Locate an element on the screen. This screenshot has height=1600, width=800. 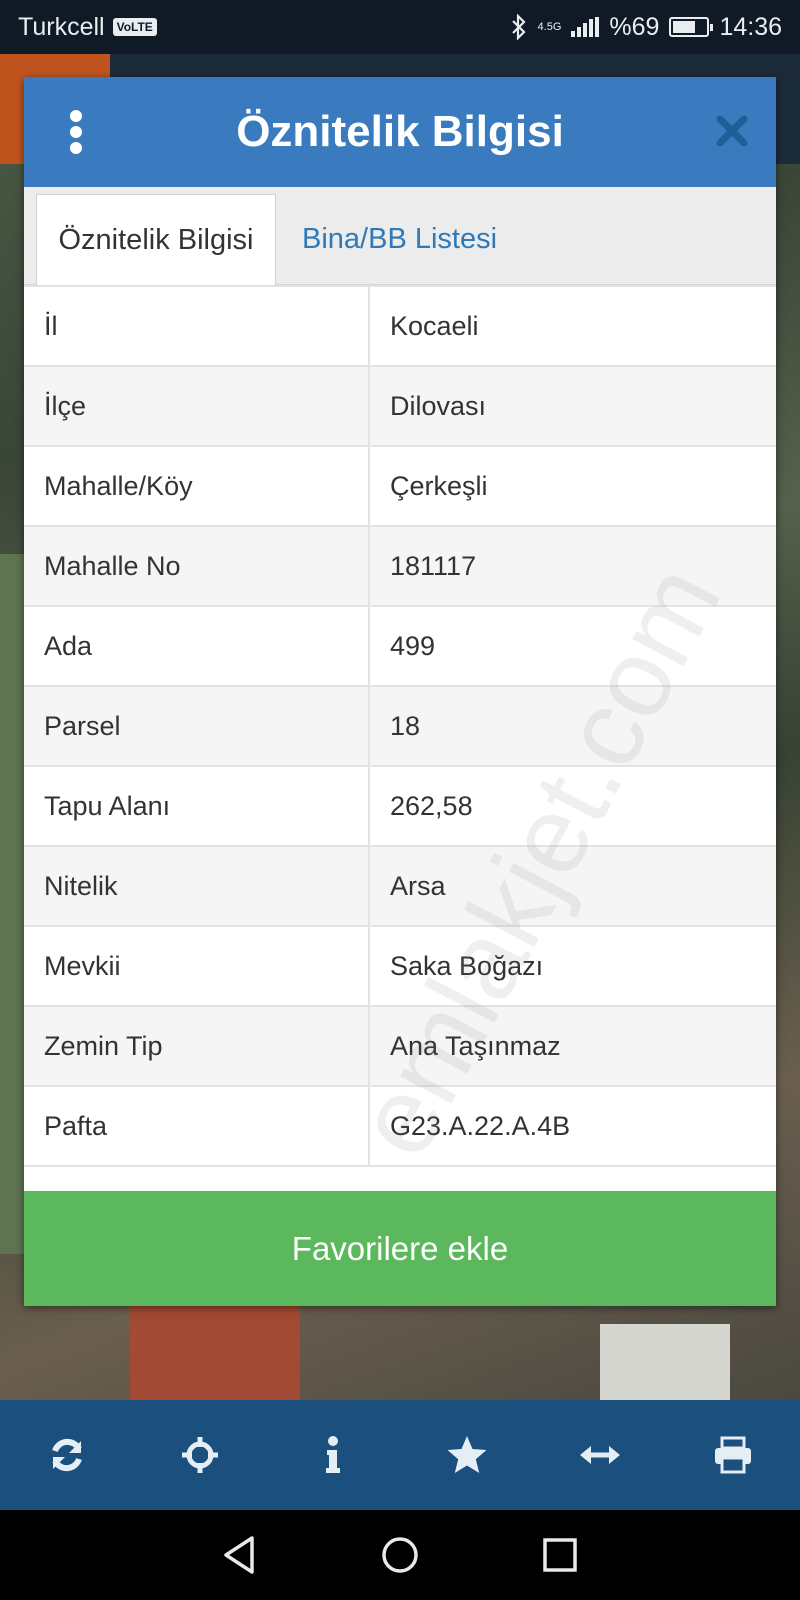
status-left: Turkcell VoLTE is located at coordinates (87, 27).